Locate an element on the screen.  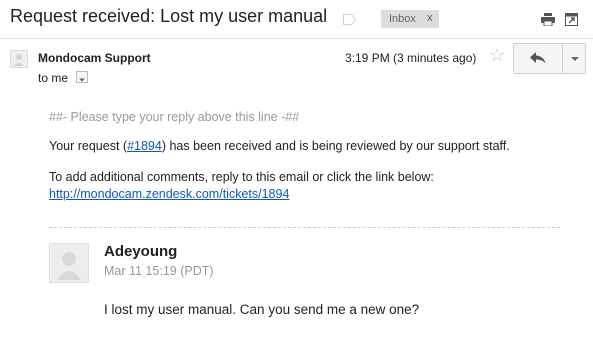
reply-icon is located at coordinates (538, 58).